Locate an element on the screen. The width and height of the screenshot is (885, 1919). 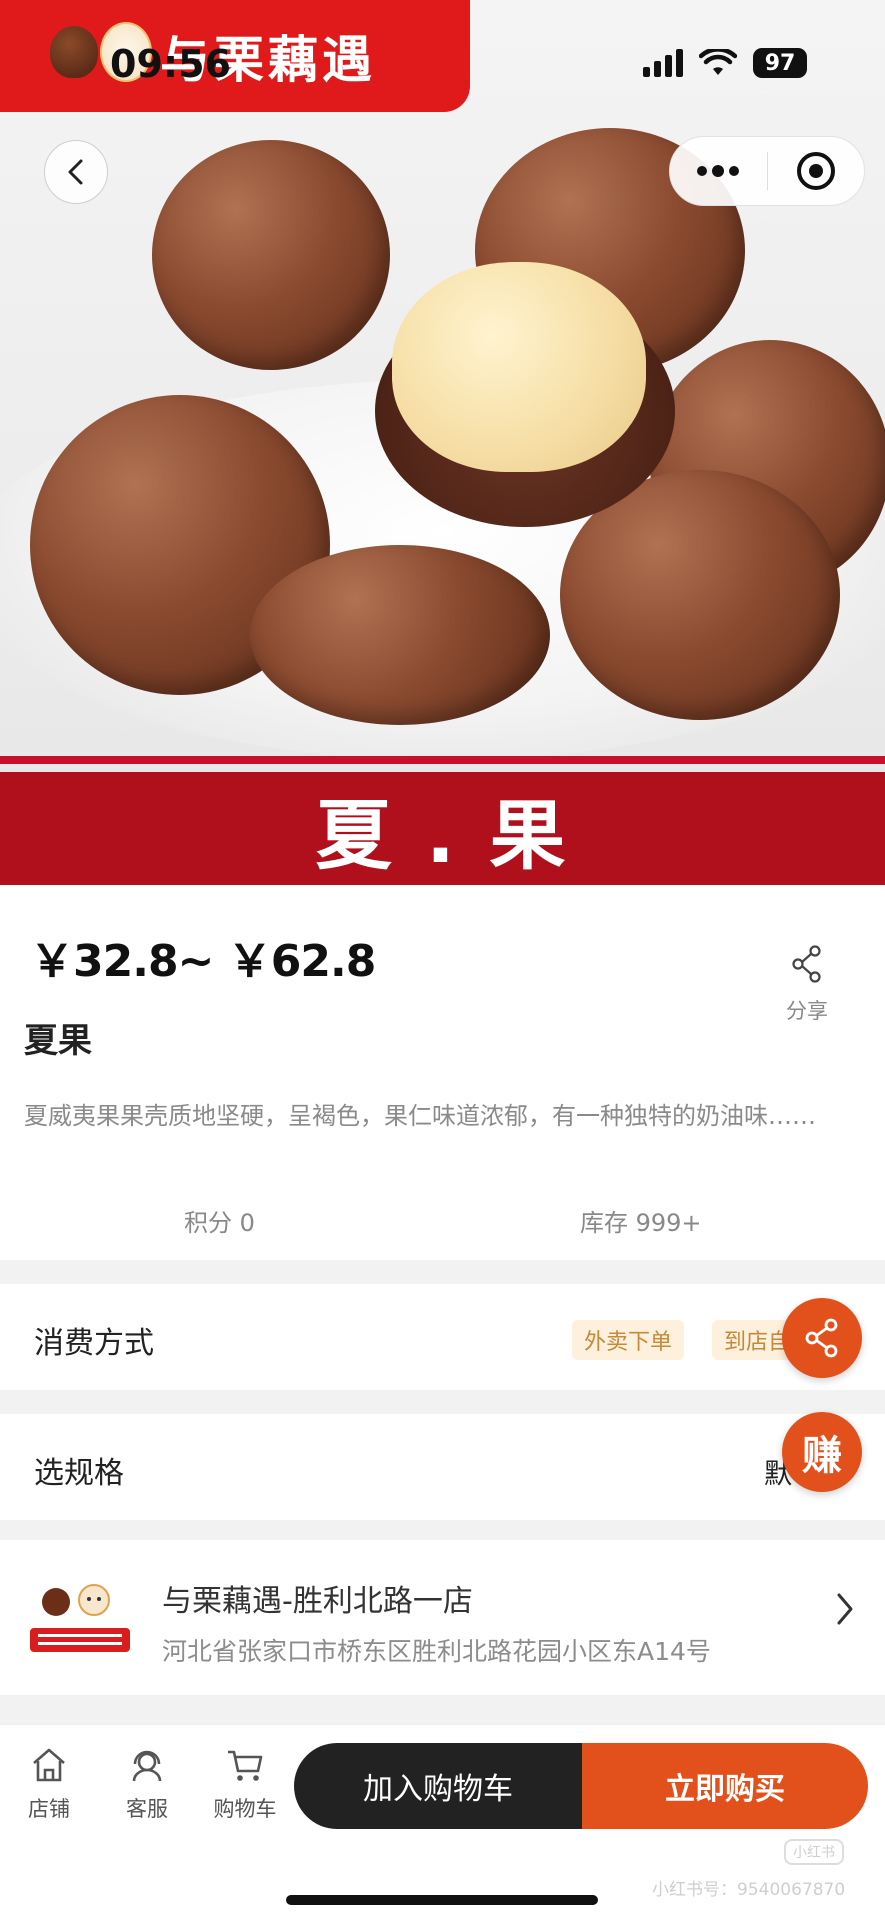
close-miniprogram-button is located at coordinates (816, 171).